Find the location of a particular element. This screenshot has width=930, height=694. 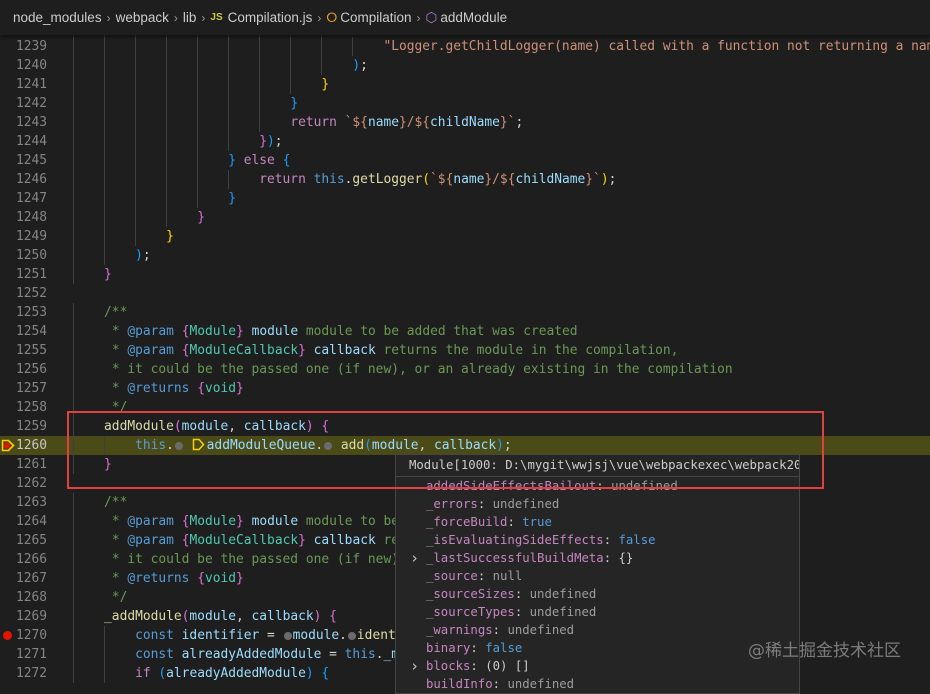

line-number: 1262 is located at coordinates (23, 483).